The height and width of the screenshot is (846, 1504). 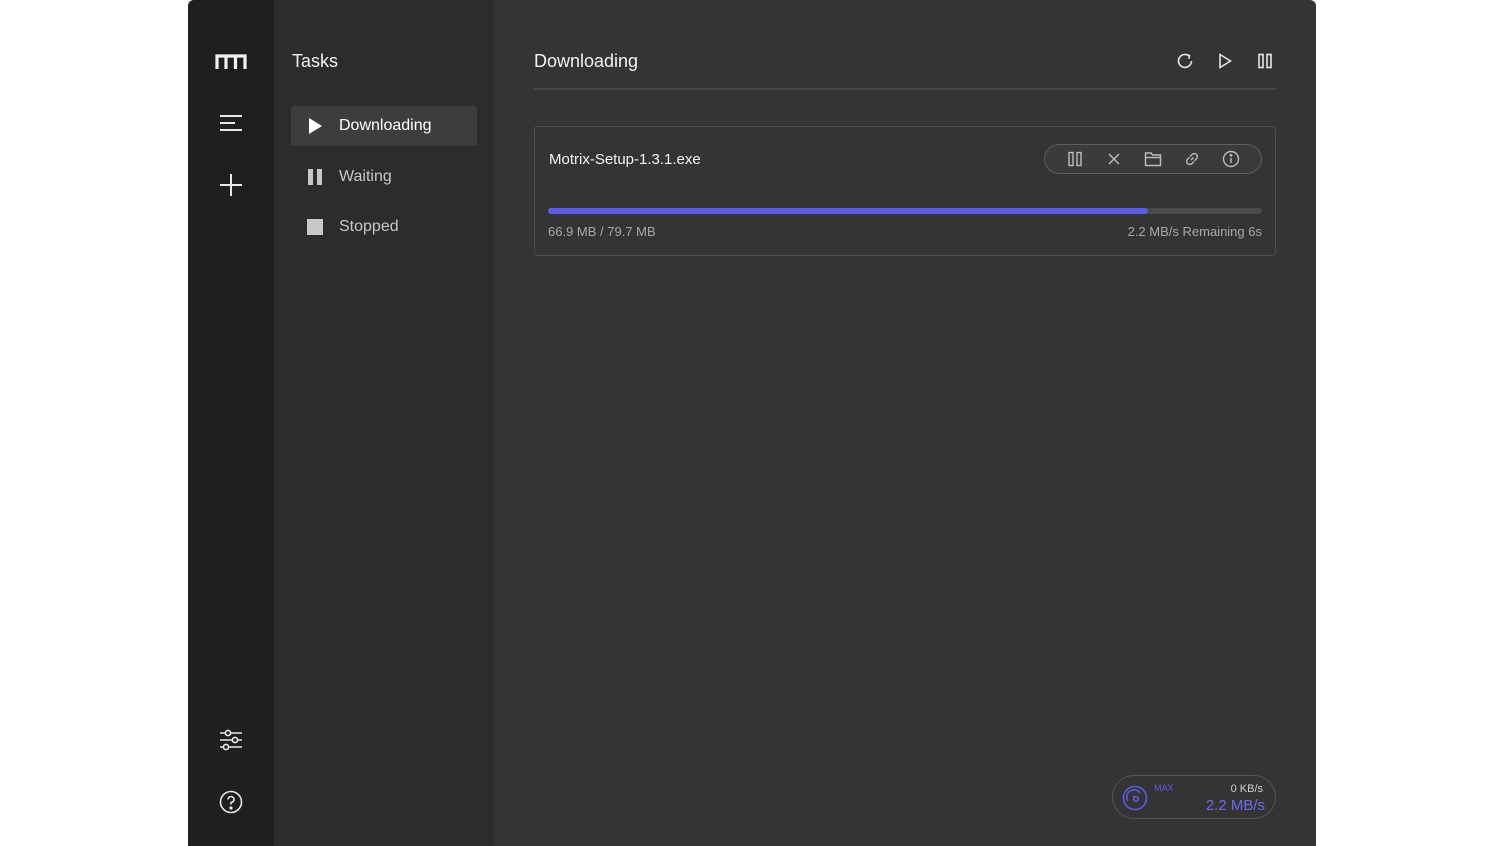 What do you see at coordinates (1246, 789) in the screenshot?
I see `upload-speed: 0 KB/s` at bounding box center [1246, 789].